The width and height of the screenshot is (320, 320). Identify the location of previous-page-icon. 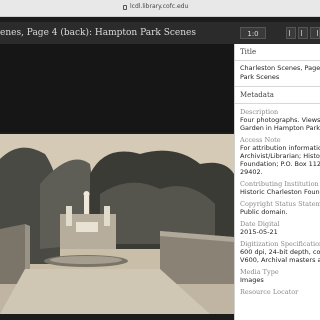
(303, 33).